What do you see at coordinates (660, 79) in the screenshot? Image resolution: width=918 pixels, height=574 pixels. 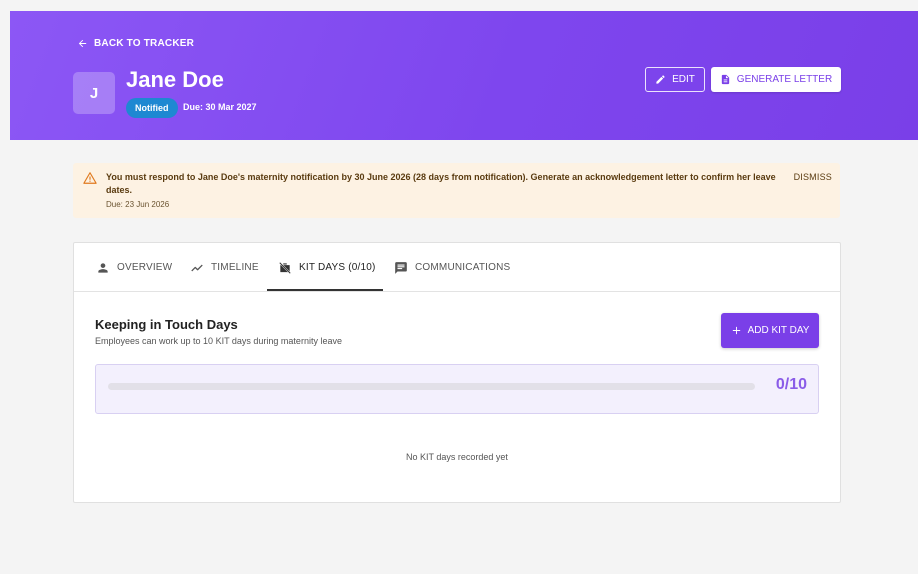 I see `pencil-icon` at bounding box center [660, 79].